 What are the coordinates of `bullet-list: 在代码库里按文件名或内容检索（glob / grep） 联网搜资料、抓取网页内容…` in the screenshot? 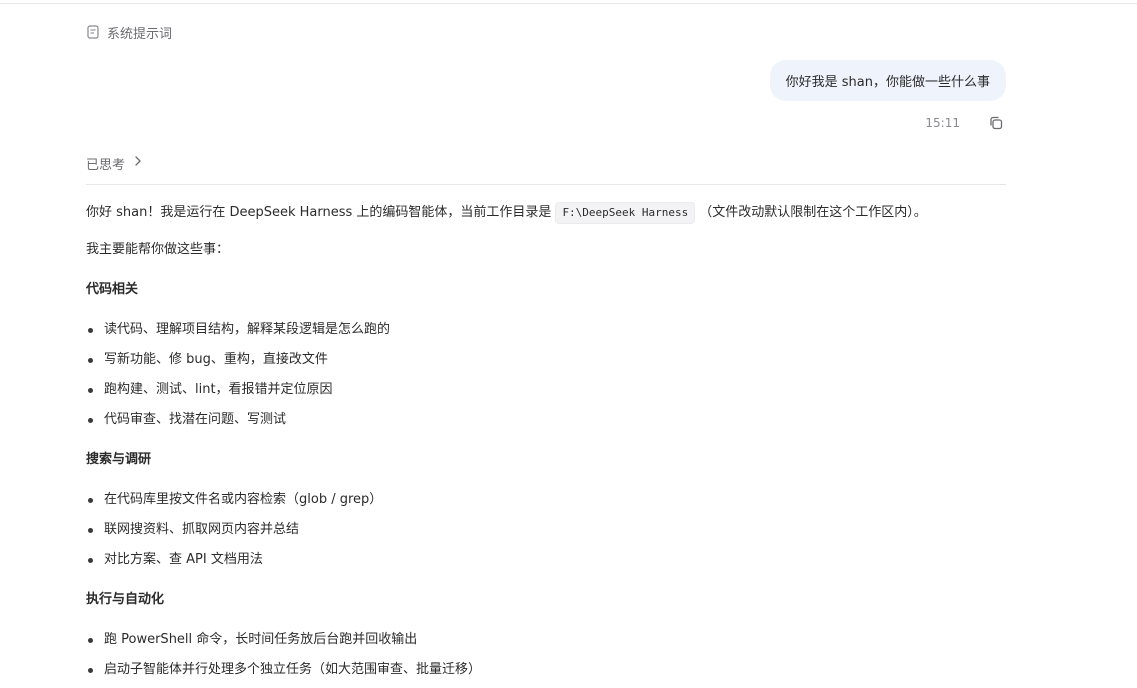 It's located at (546, 530).